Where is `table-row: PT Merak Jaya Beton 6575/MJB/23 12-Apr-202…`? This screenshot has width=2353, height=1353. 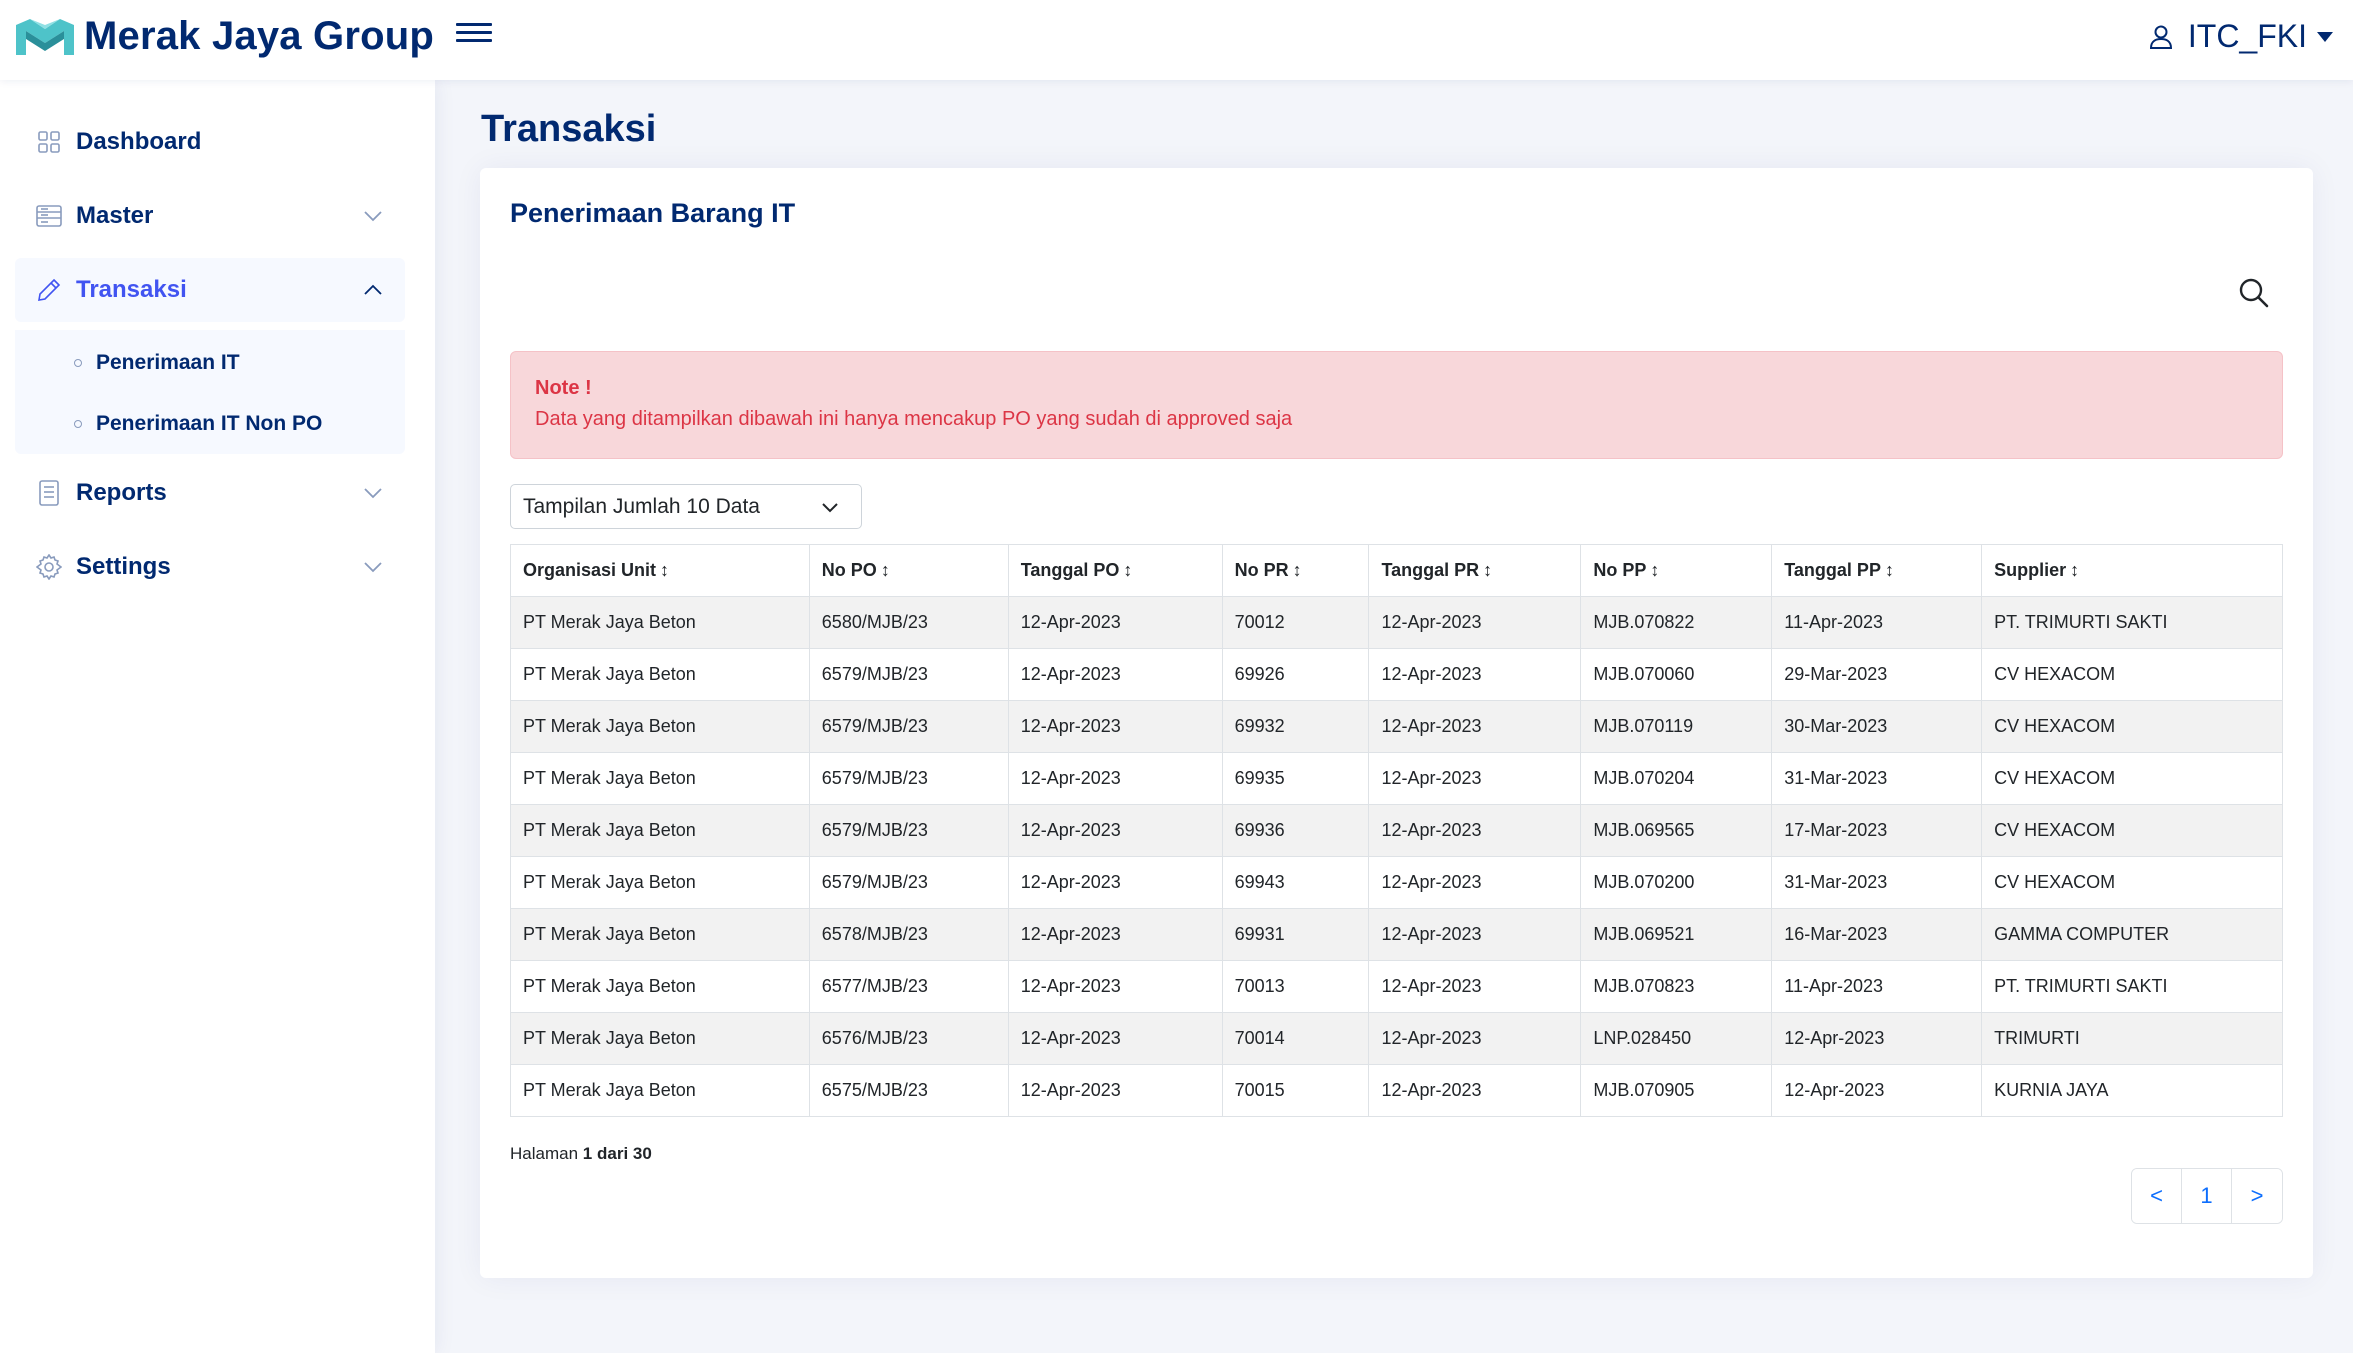 table-row: PT Merak Jaya Beton 6575/MJB/23 12-Apr-202… is located at coordinates (1396, 1090).